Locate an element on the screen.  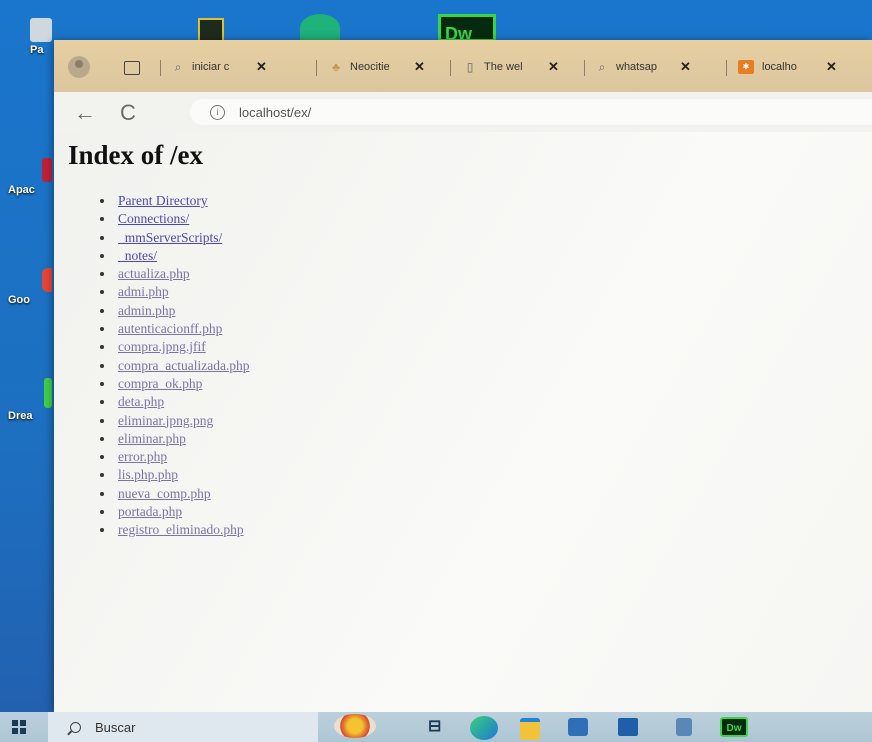
list-item: admin.php is located at coordinates (175, 311).